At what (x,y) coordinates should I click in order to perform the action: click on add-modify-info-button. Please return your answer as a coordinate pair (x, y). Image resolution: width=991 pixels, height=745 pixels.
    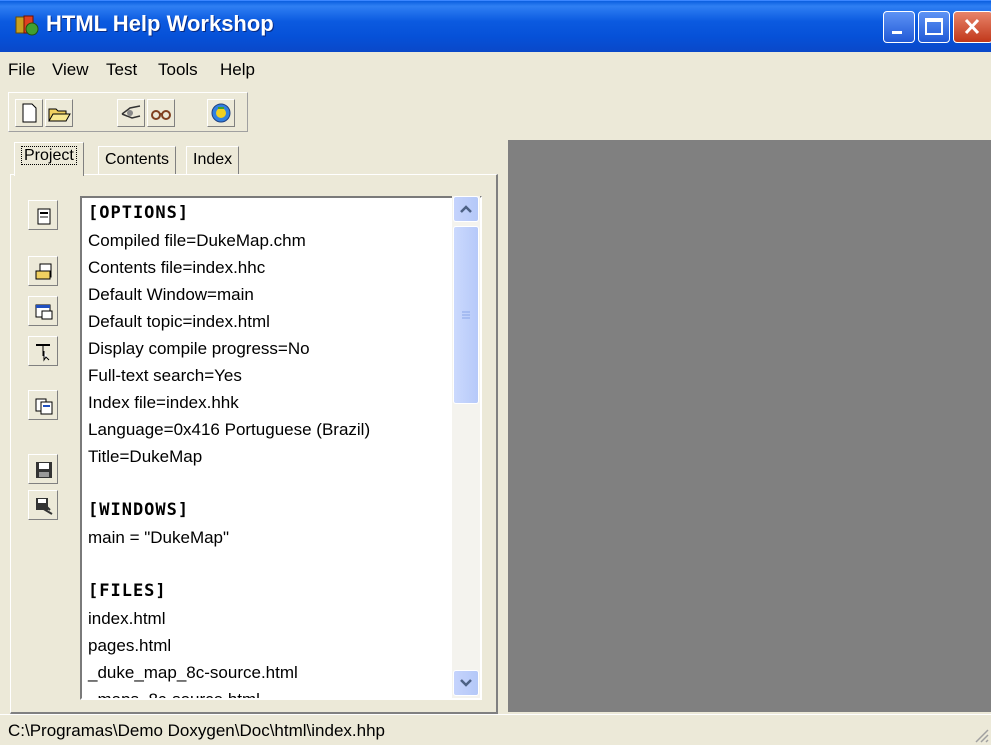
    Looking at the image, I should click on (43, 351).